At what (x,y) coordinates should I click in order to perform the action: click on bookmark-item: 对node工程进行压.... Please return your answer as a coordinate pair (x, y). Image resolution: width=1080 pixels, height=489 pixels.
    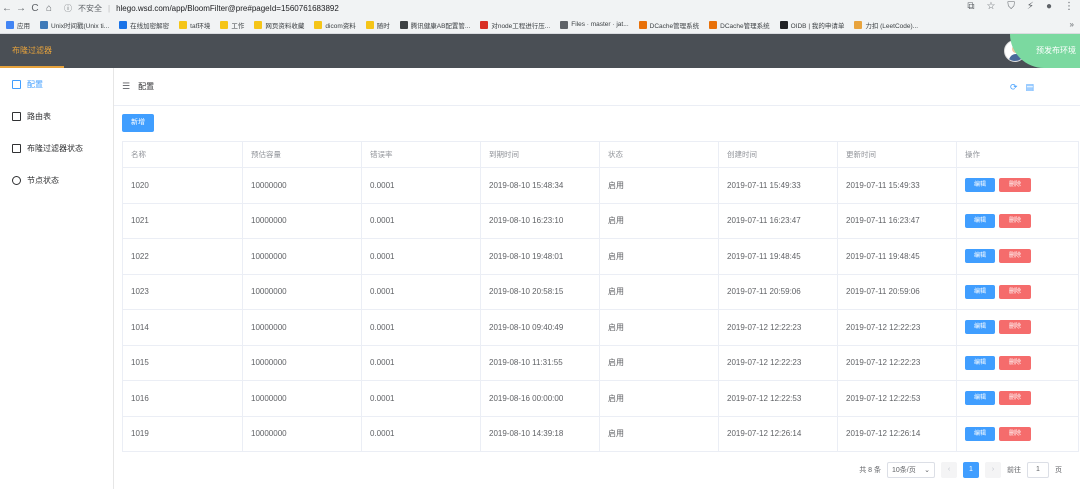
    Looking at the image, I should click on (515, 25).